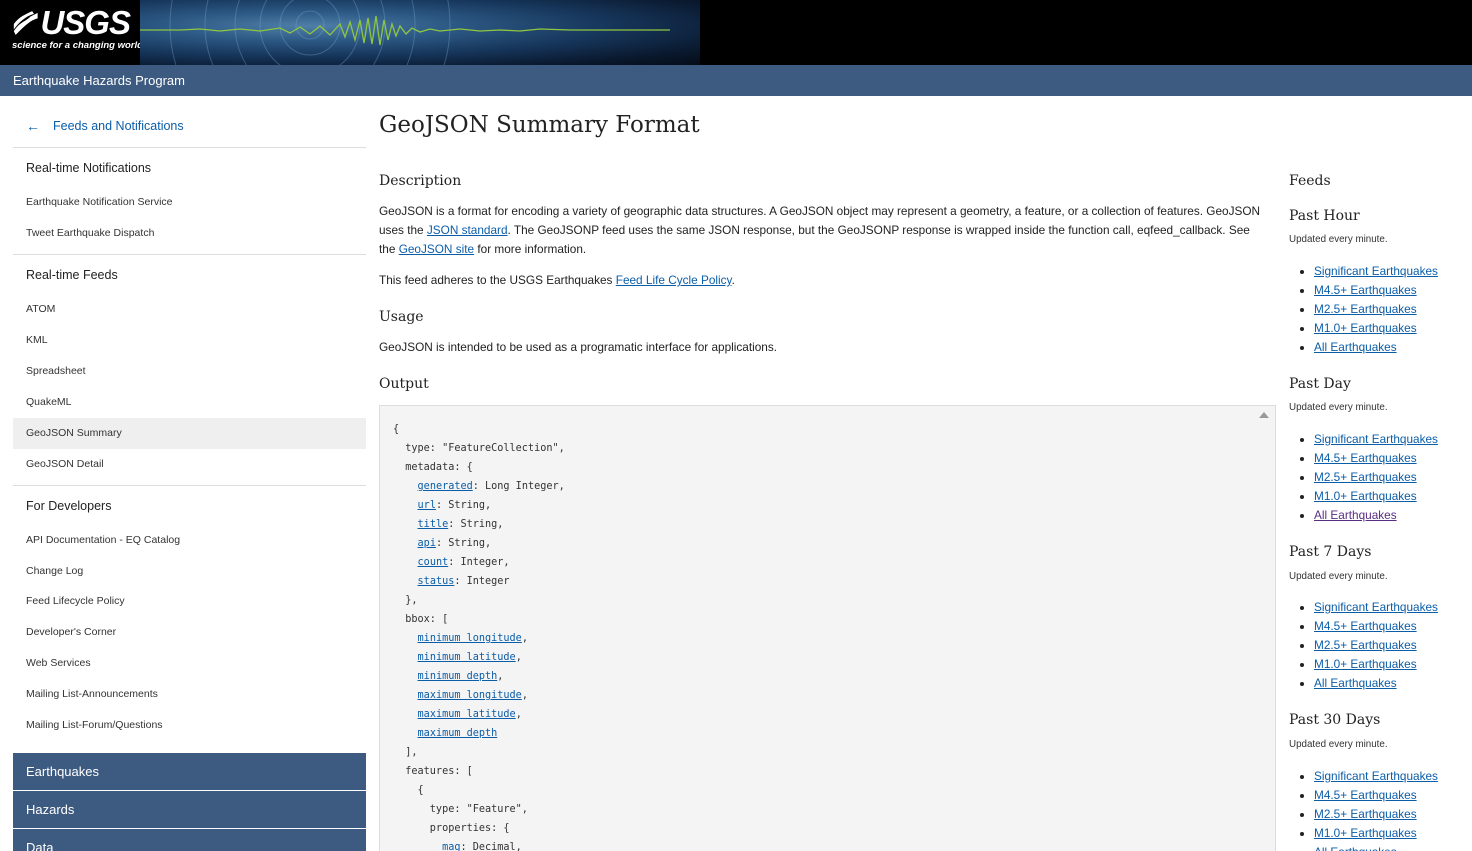  I want to click on code-field-link: status, so click(436, 581).